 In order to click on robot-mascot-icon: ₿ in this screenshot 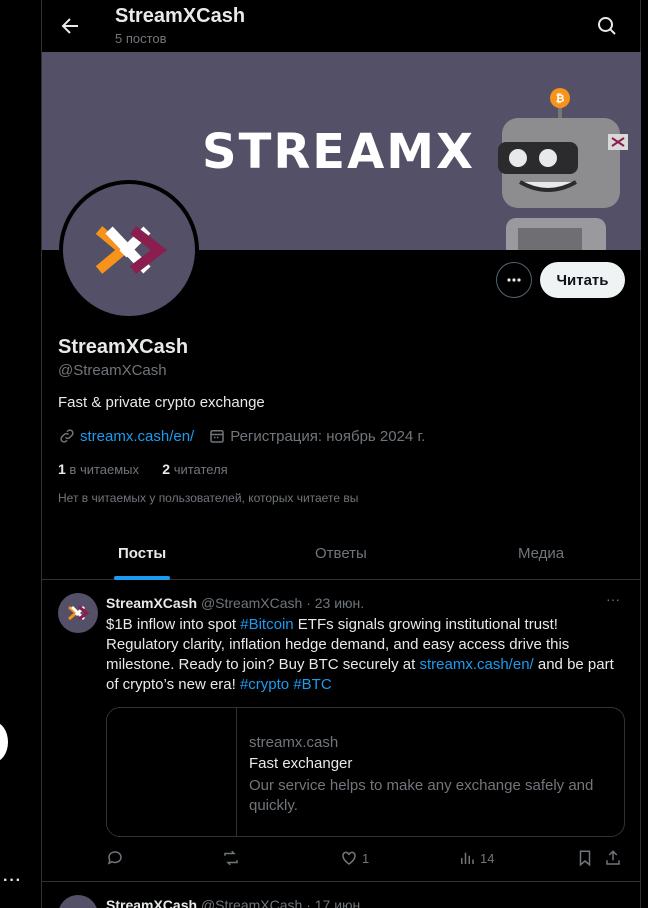, I will do `click(563, 169)`.